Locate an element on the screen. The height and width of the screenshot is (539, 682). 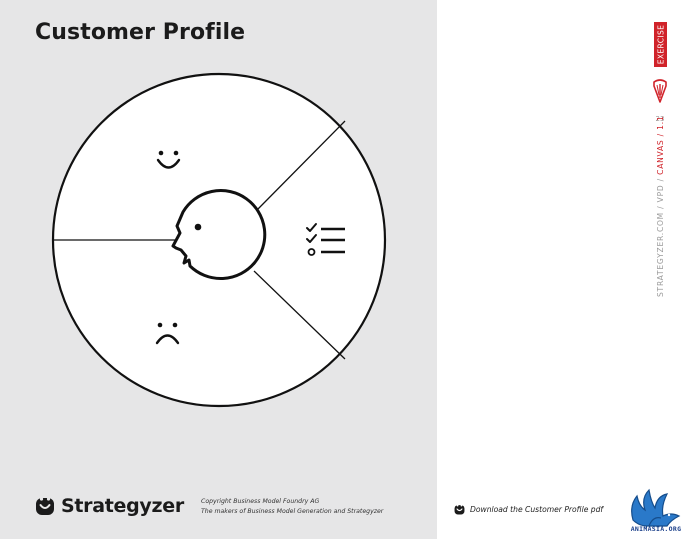
breadcrumb-prefix: STRATEGYZER.COM / VPD / is located at coordinates (660, 235).